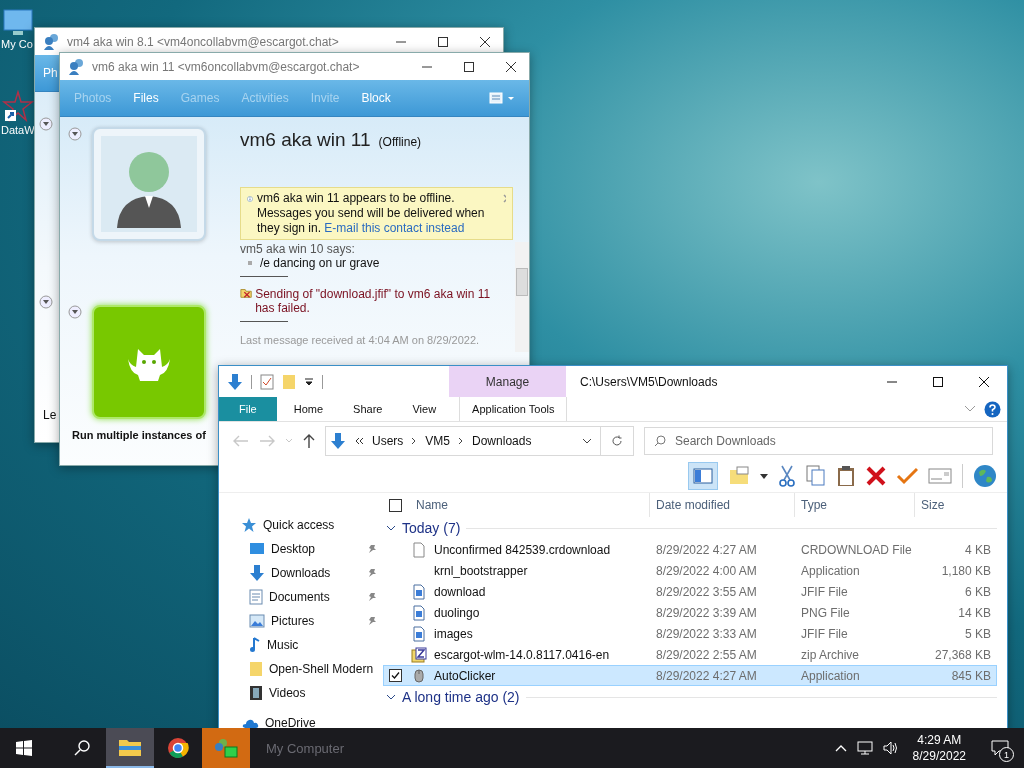 The image size is (1024, 768). I want to click on contact-name: vm6 aka win 11, so click(305, 140).